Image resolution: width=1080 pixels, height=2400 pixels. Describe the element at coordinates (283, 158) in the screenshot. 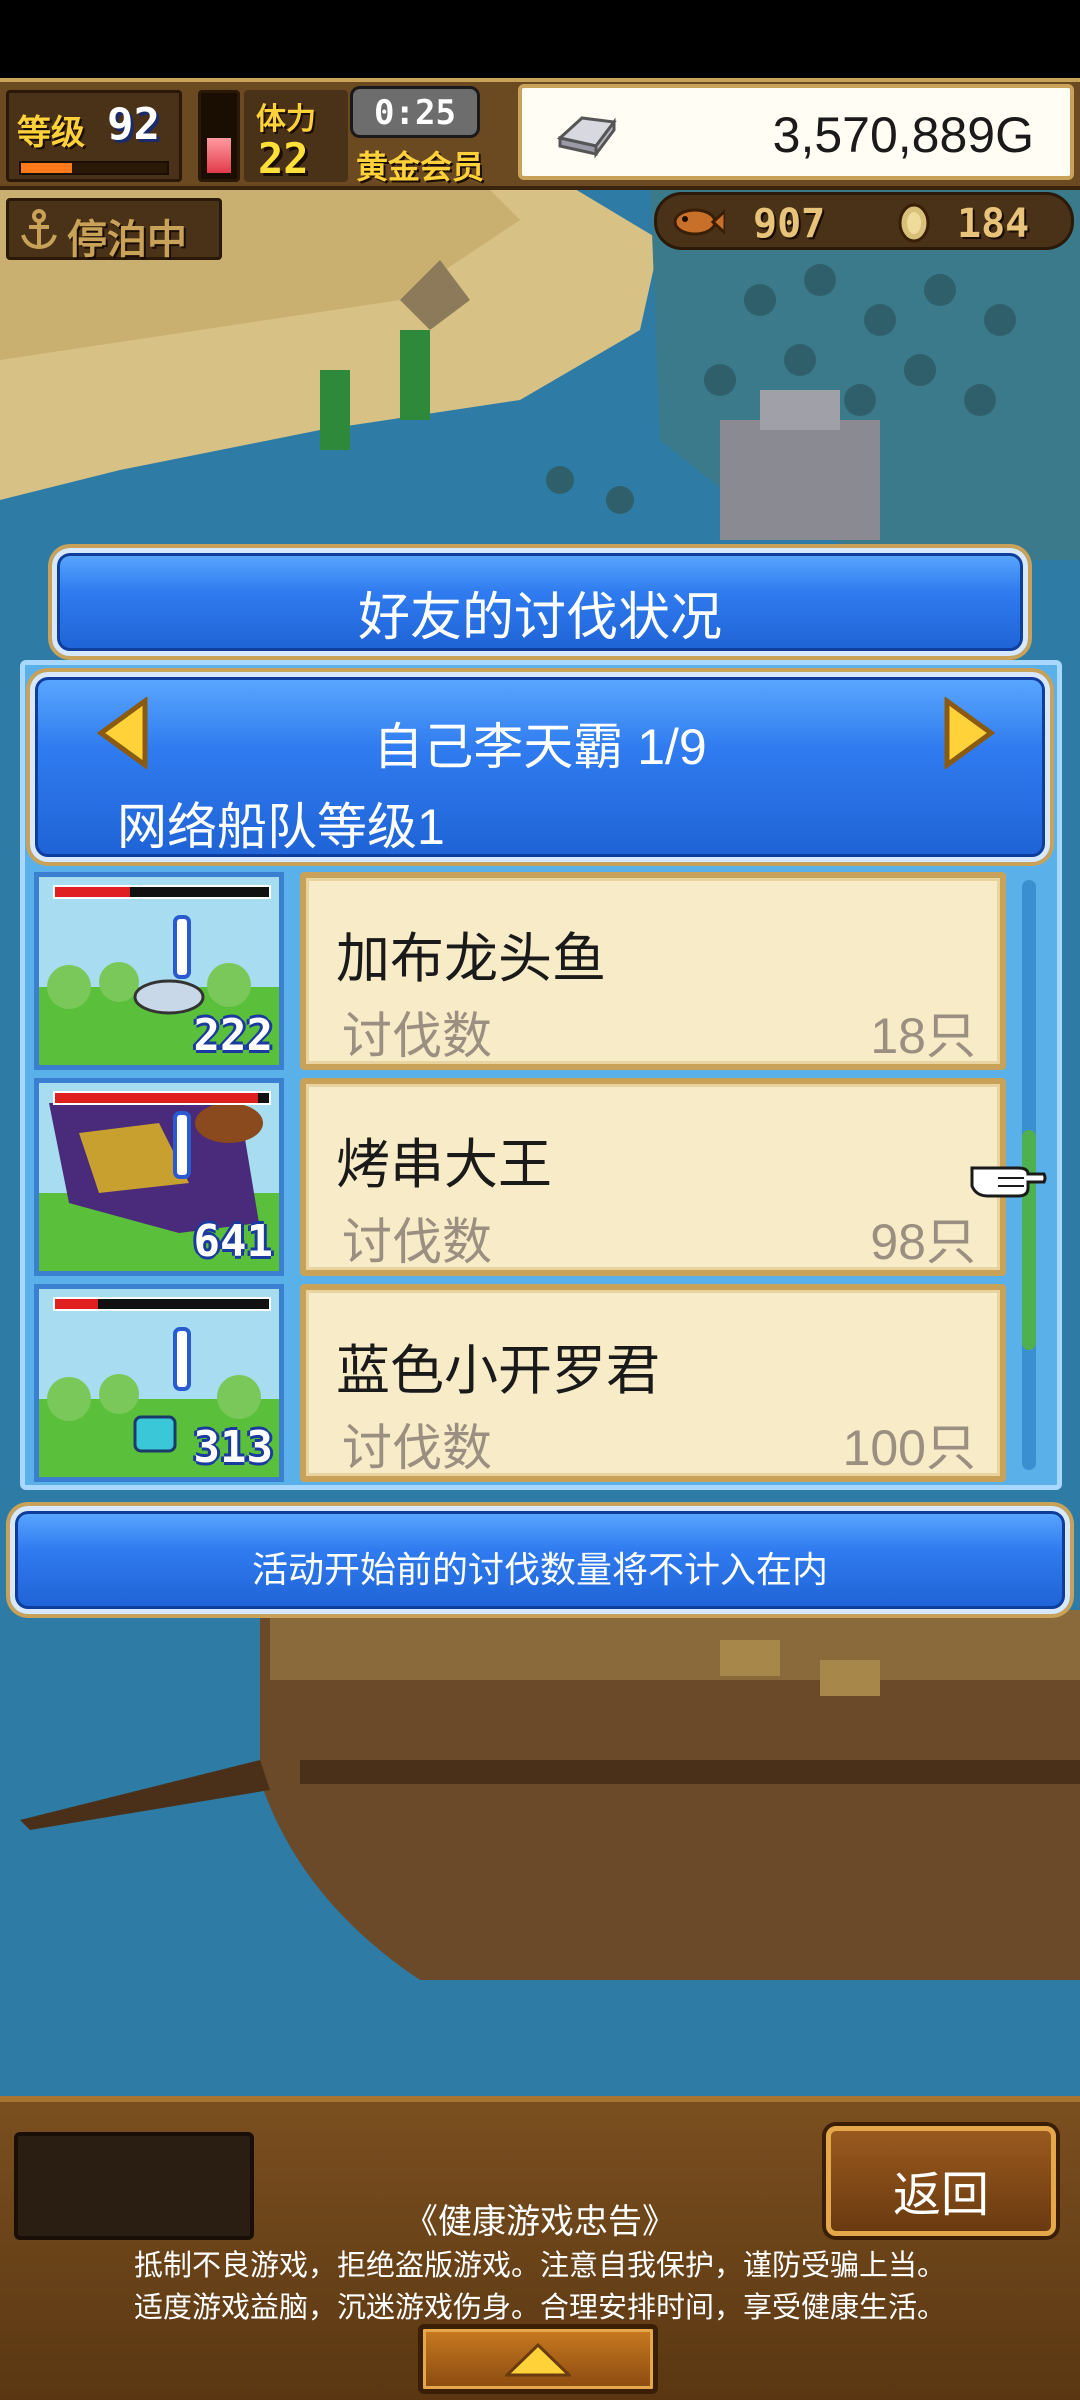

I see `stamina-value: 22` at that location.